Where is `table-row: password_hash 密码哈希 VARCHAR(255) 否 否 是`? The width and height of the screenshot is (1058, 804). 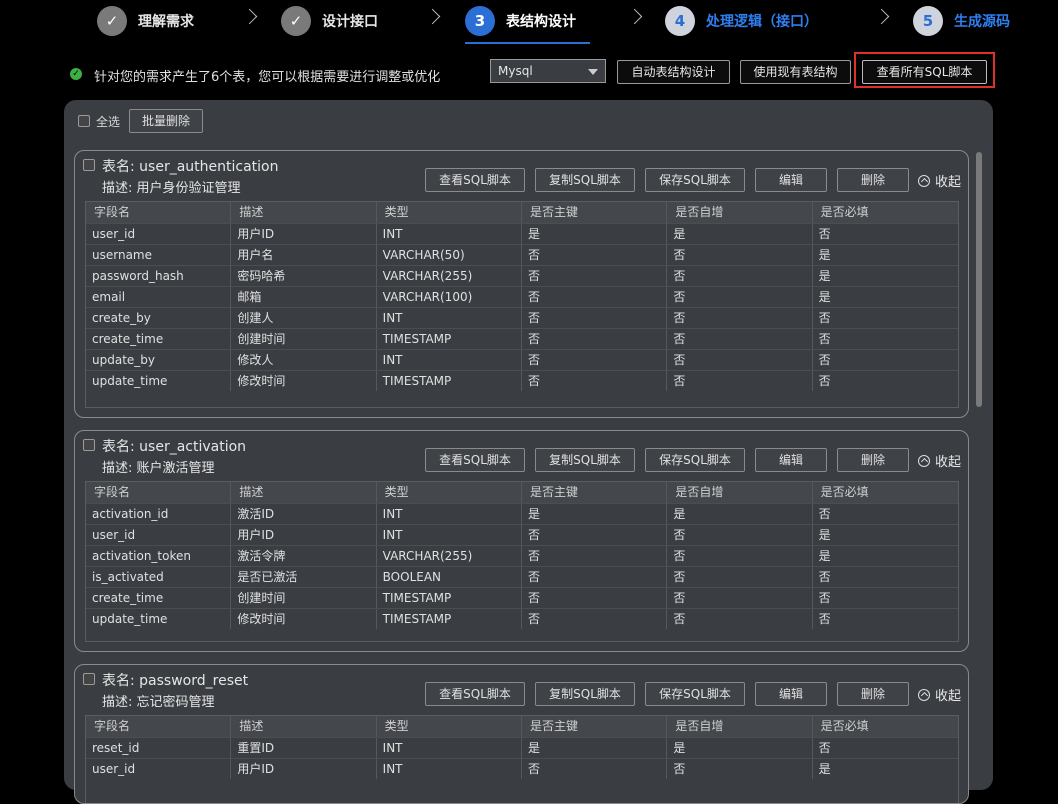
table-row: password_hash 密码哈希 VARCHAR(255) 否 否 是 is located at coordinates (522, 275).